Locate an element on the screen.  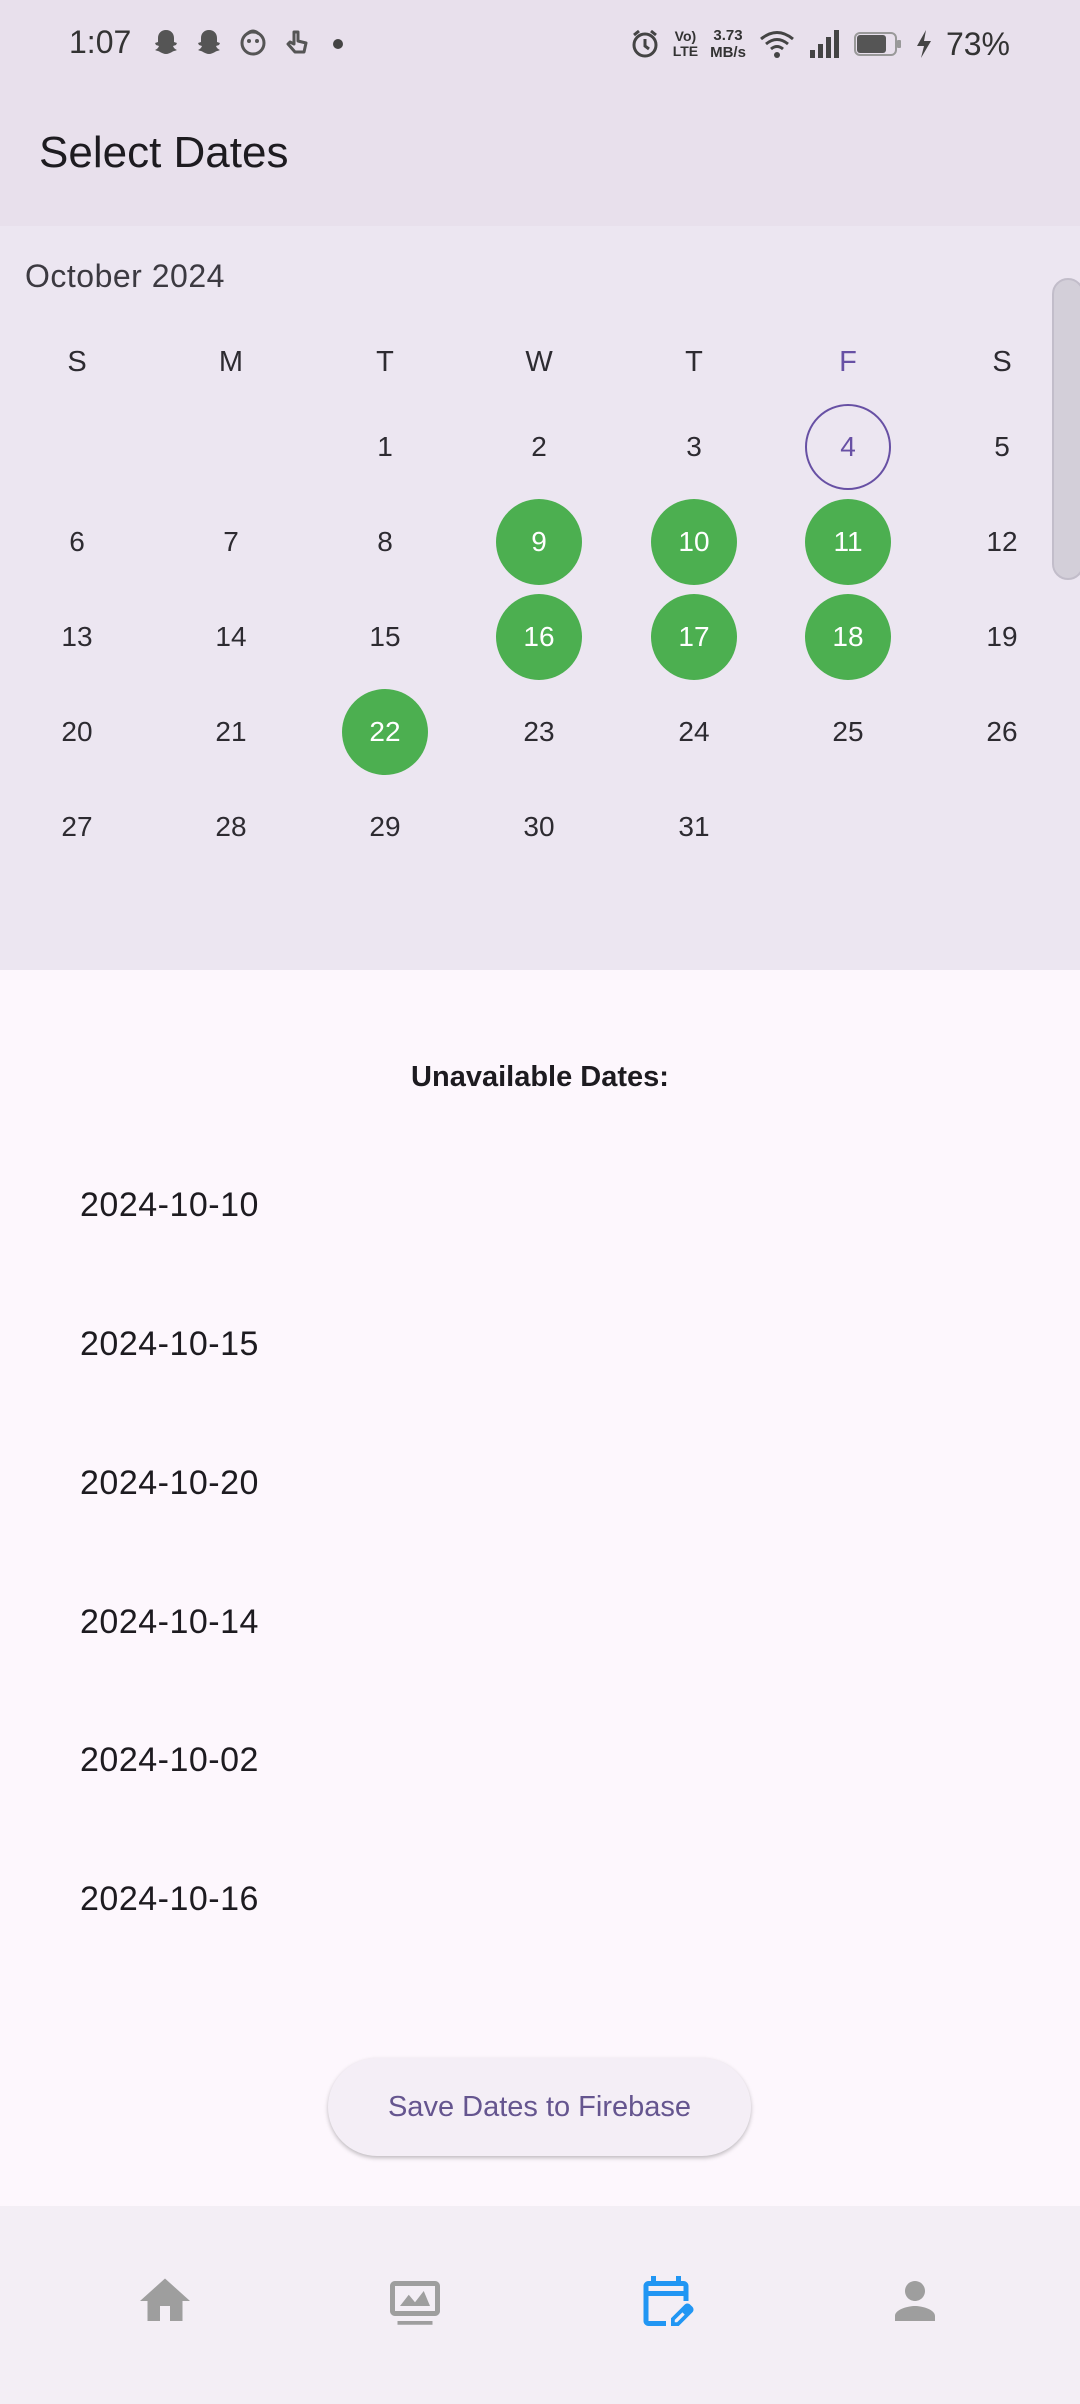
alarm-icon is located at coordinates (645, 43).